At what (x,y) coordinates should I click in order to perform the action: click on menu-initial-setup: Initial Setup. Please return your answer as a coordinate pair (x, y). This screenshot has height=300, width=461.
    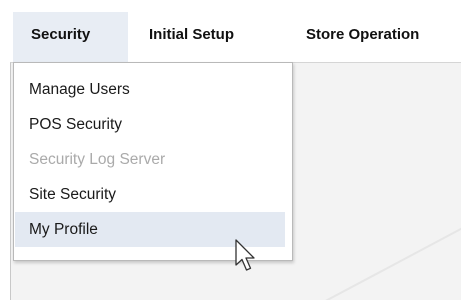
    Looking at the image, I should click on (191, 37).